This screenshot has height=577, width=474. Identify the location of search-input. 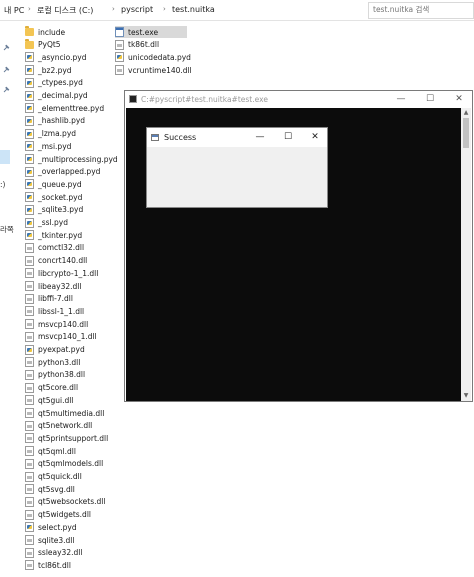
(419, 9).